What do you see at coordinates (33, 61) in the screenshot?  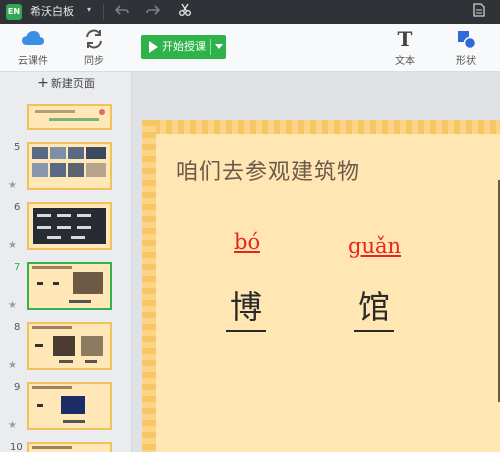 I see `cloud-courseware-label: 云课件` at bounding box center [33, 61].